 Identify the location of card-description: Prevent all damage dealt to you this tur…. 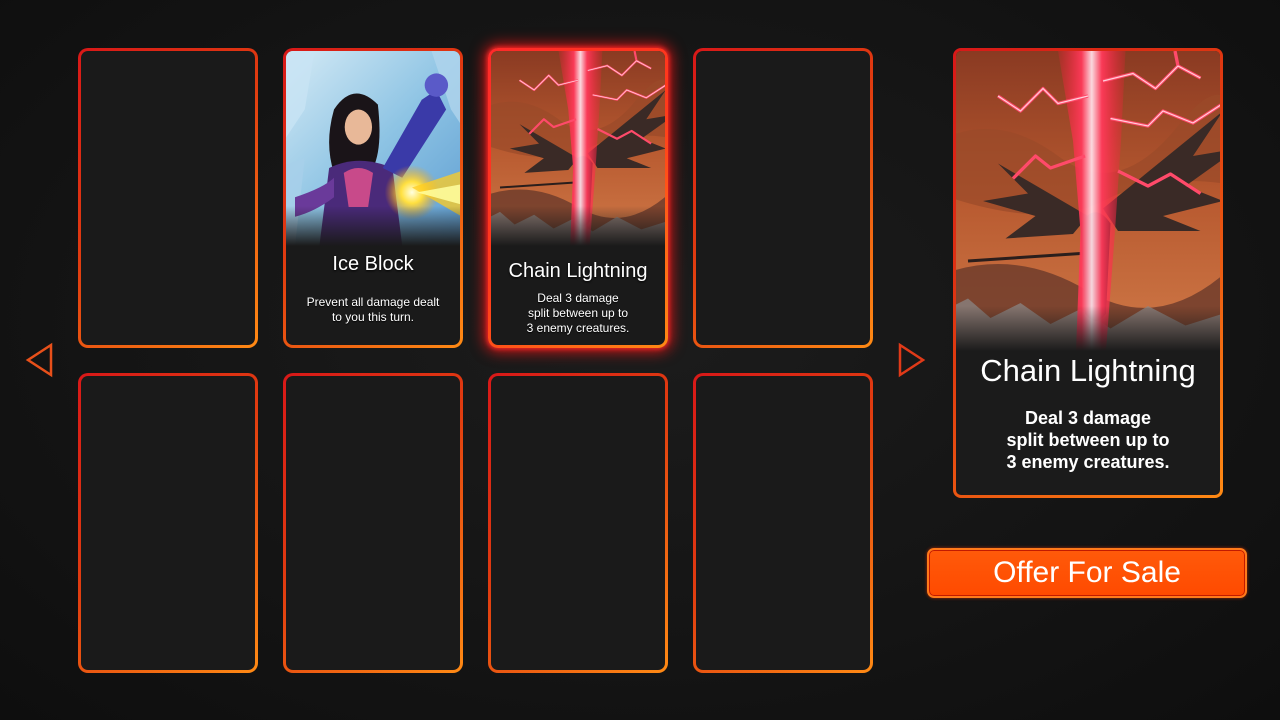
(373, 309).